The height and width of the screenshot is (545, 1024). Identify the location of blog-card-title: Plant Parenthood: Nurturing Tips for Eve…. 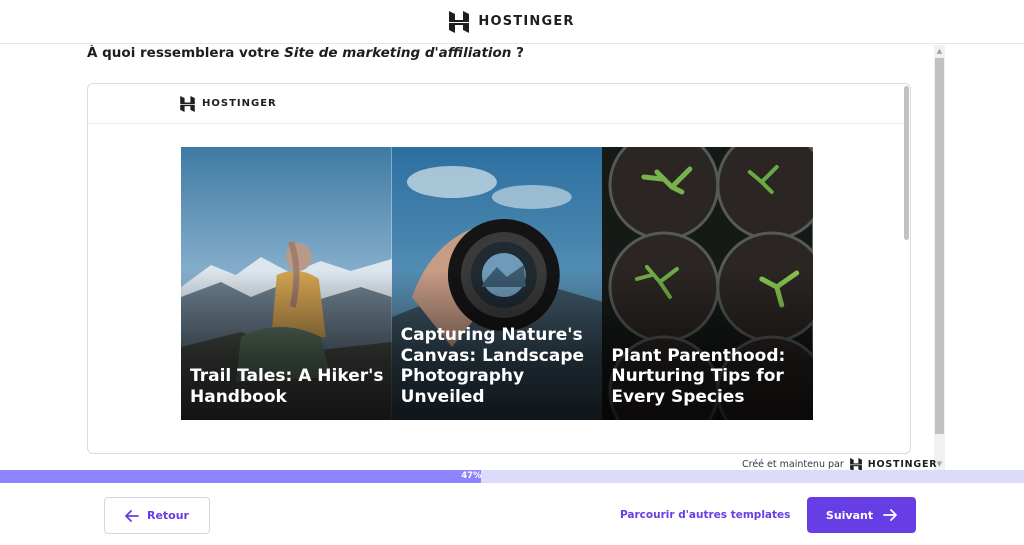
(698, 376).